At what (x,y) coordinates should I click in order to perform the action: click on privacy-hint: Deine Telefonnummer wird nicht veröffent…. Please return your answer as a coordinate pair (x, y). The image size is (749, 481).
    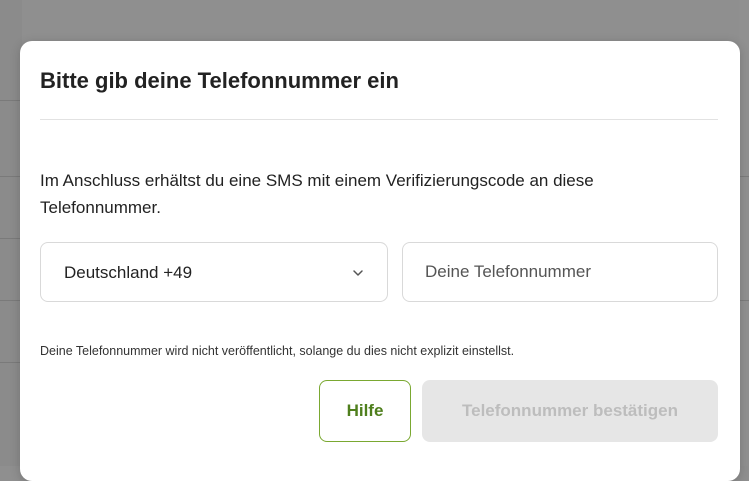
    Looking at the image, I should click on (277, 351).